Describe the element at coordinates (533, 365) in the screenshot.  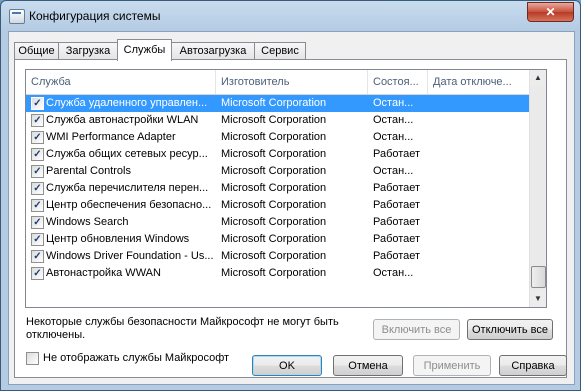
I see `help-button: Справка` at that location.